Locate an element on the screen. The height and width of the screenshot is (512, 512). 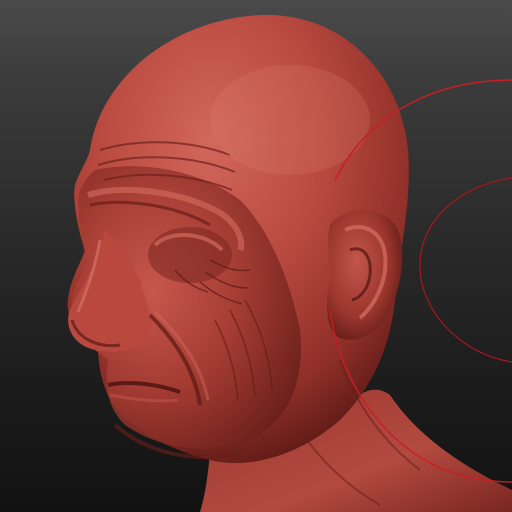
gizmo-inner-ring is located at coordinates (465, 270).